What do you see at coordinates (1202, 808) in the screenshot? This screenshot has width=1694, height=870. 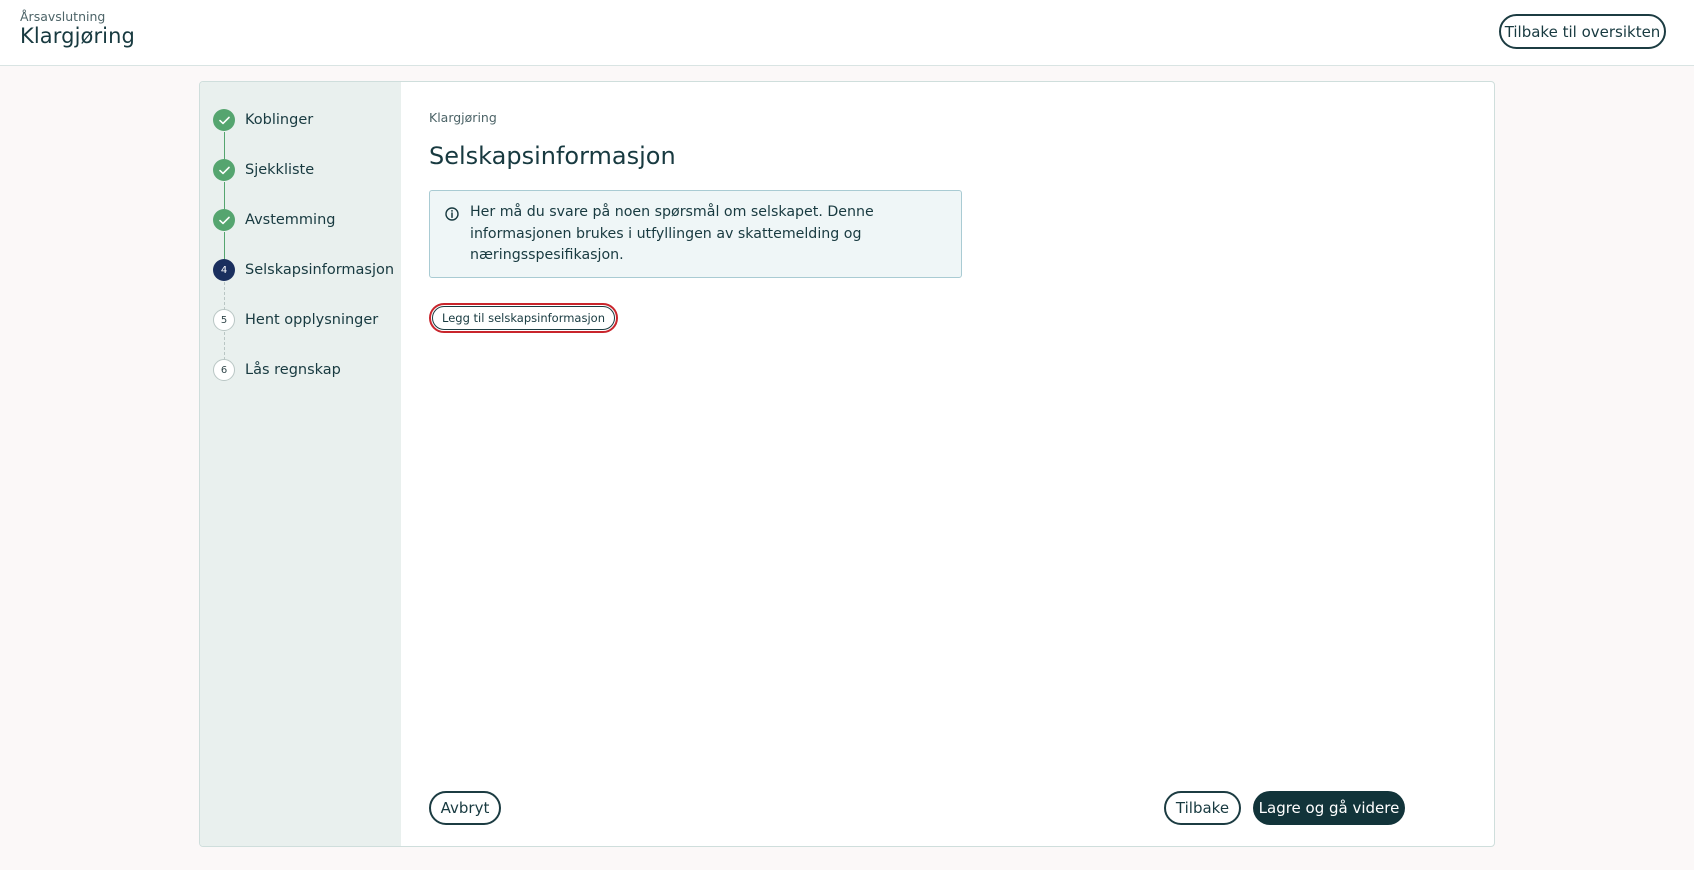 I see `back-button: Tilbake` at bounding box center [1202, 808].